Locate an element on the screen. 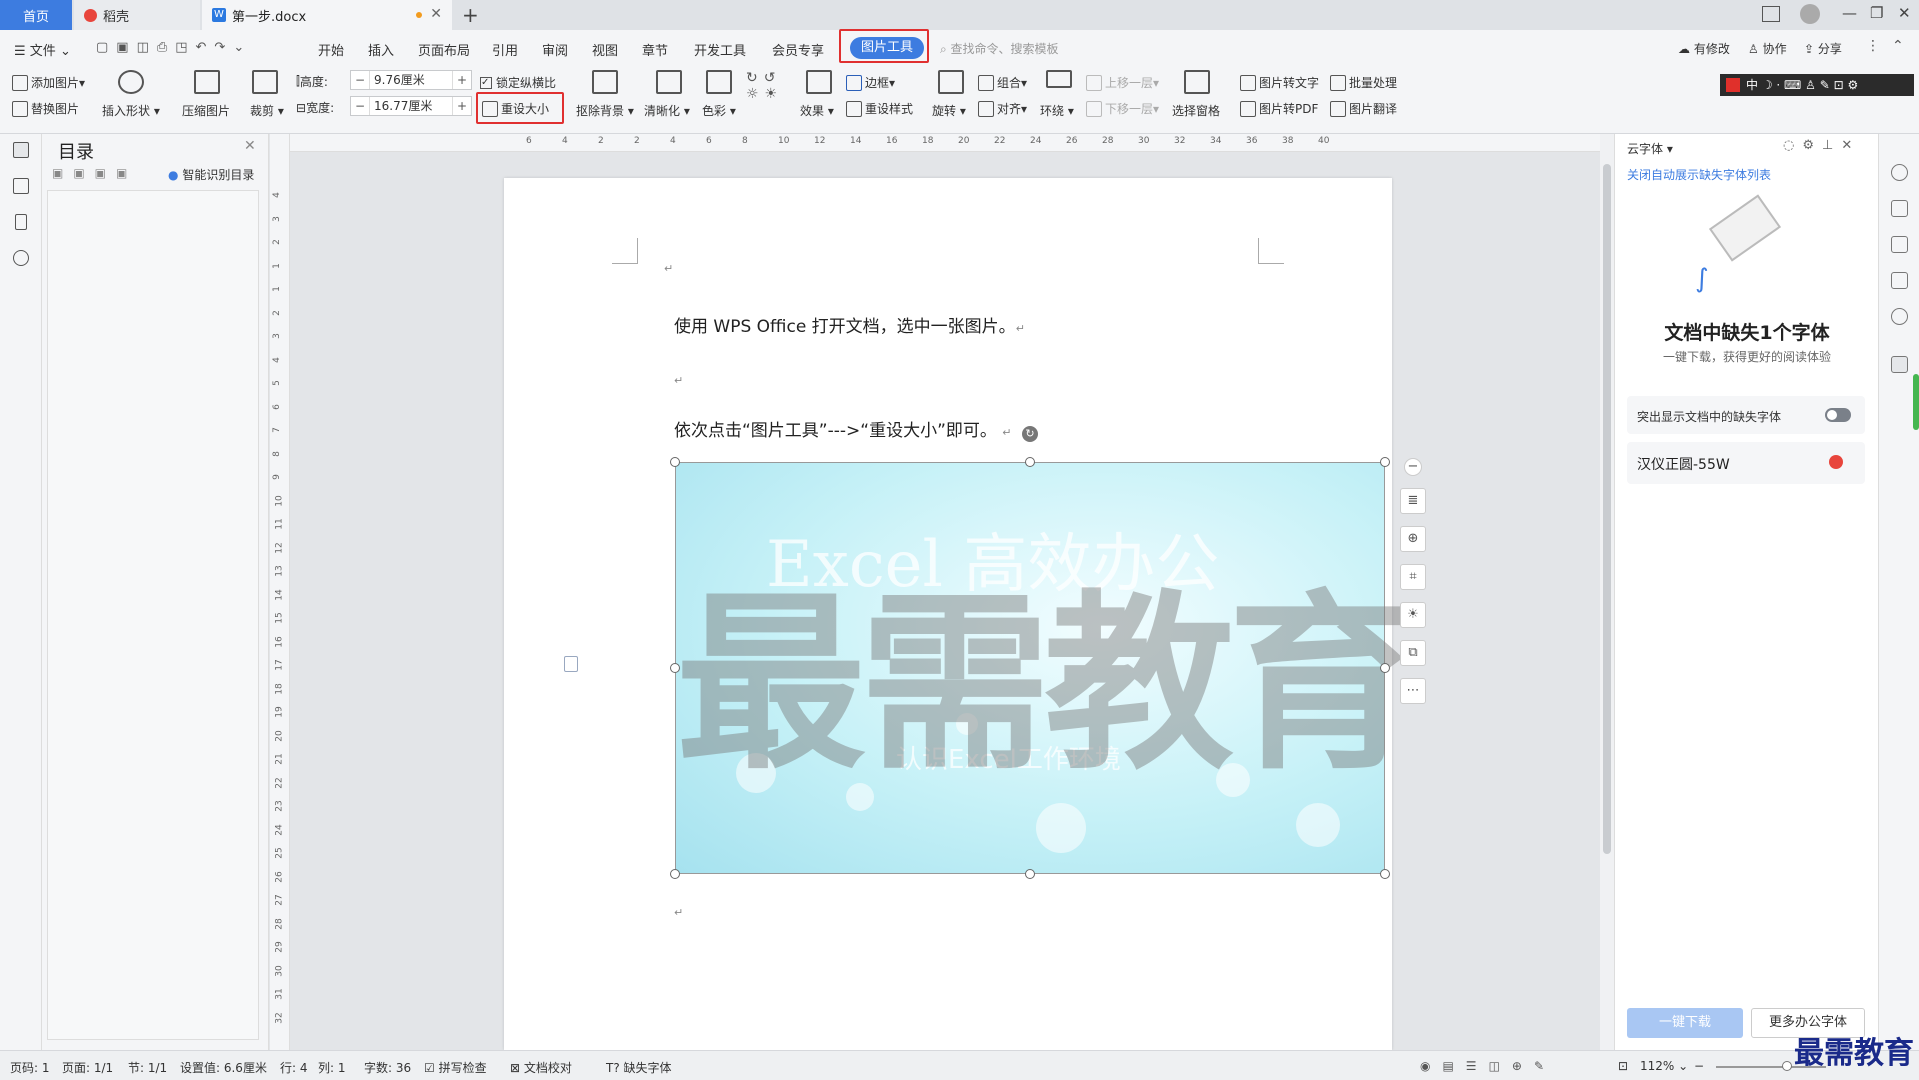 The width and height of the screenshot is (1919, 1080). menu-developer: 开发工具 is located at coordinates (720, 49).